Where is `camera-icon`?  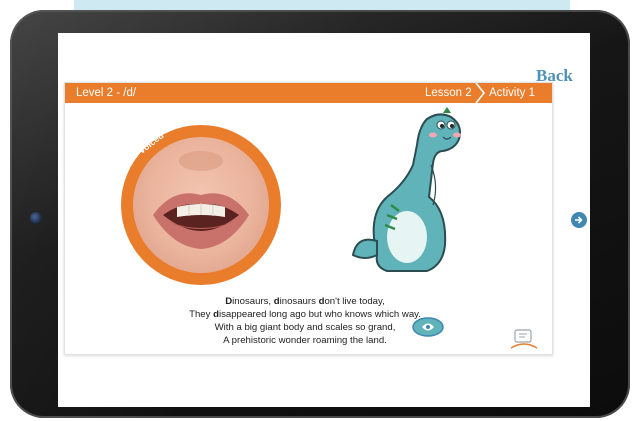 camera-icon is located at coordinates (36, 218).